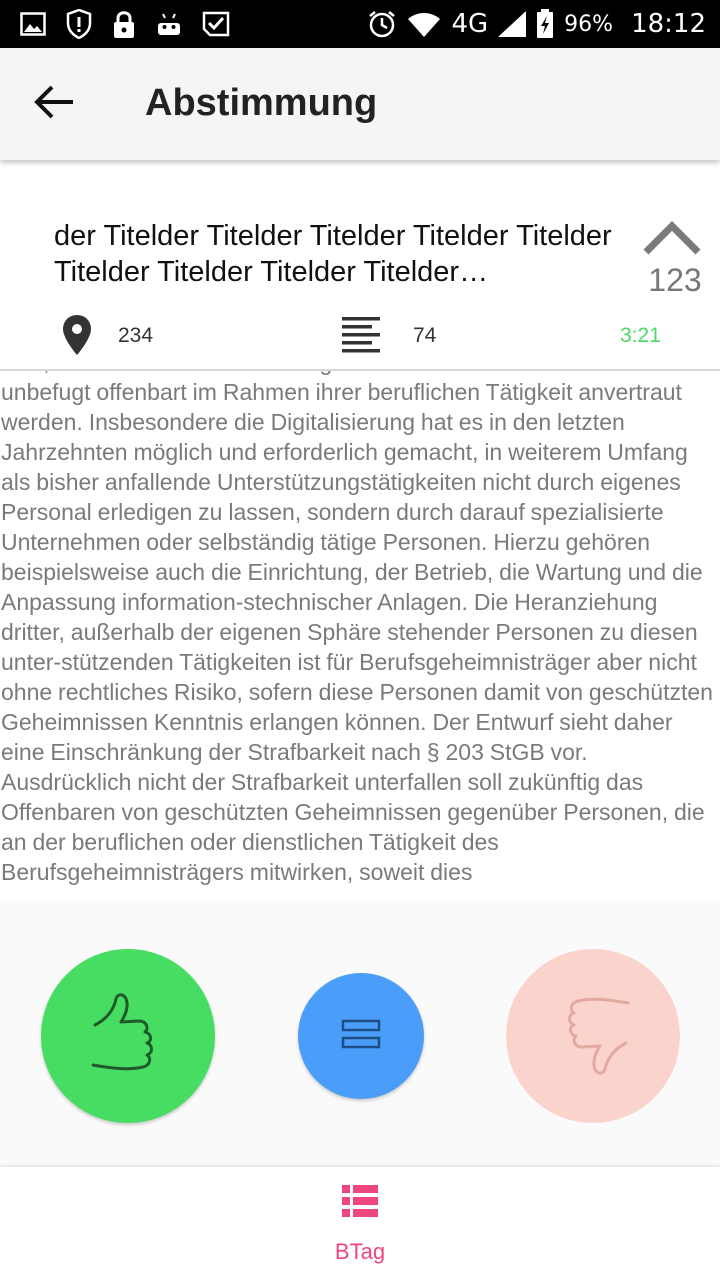 The height and width of the screenshot is (1280, 720). I want to click on list-icon, so click(360, 1202).